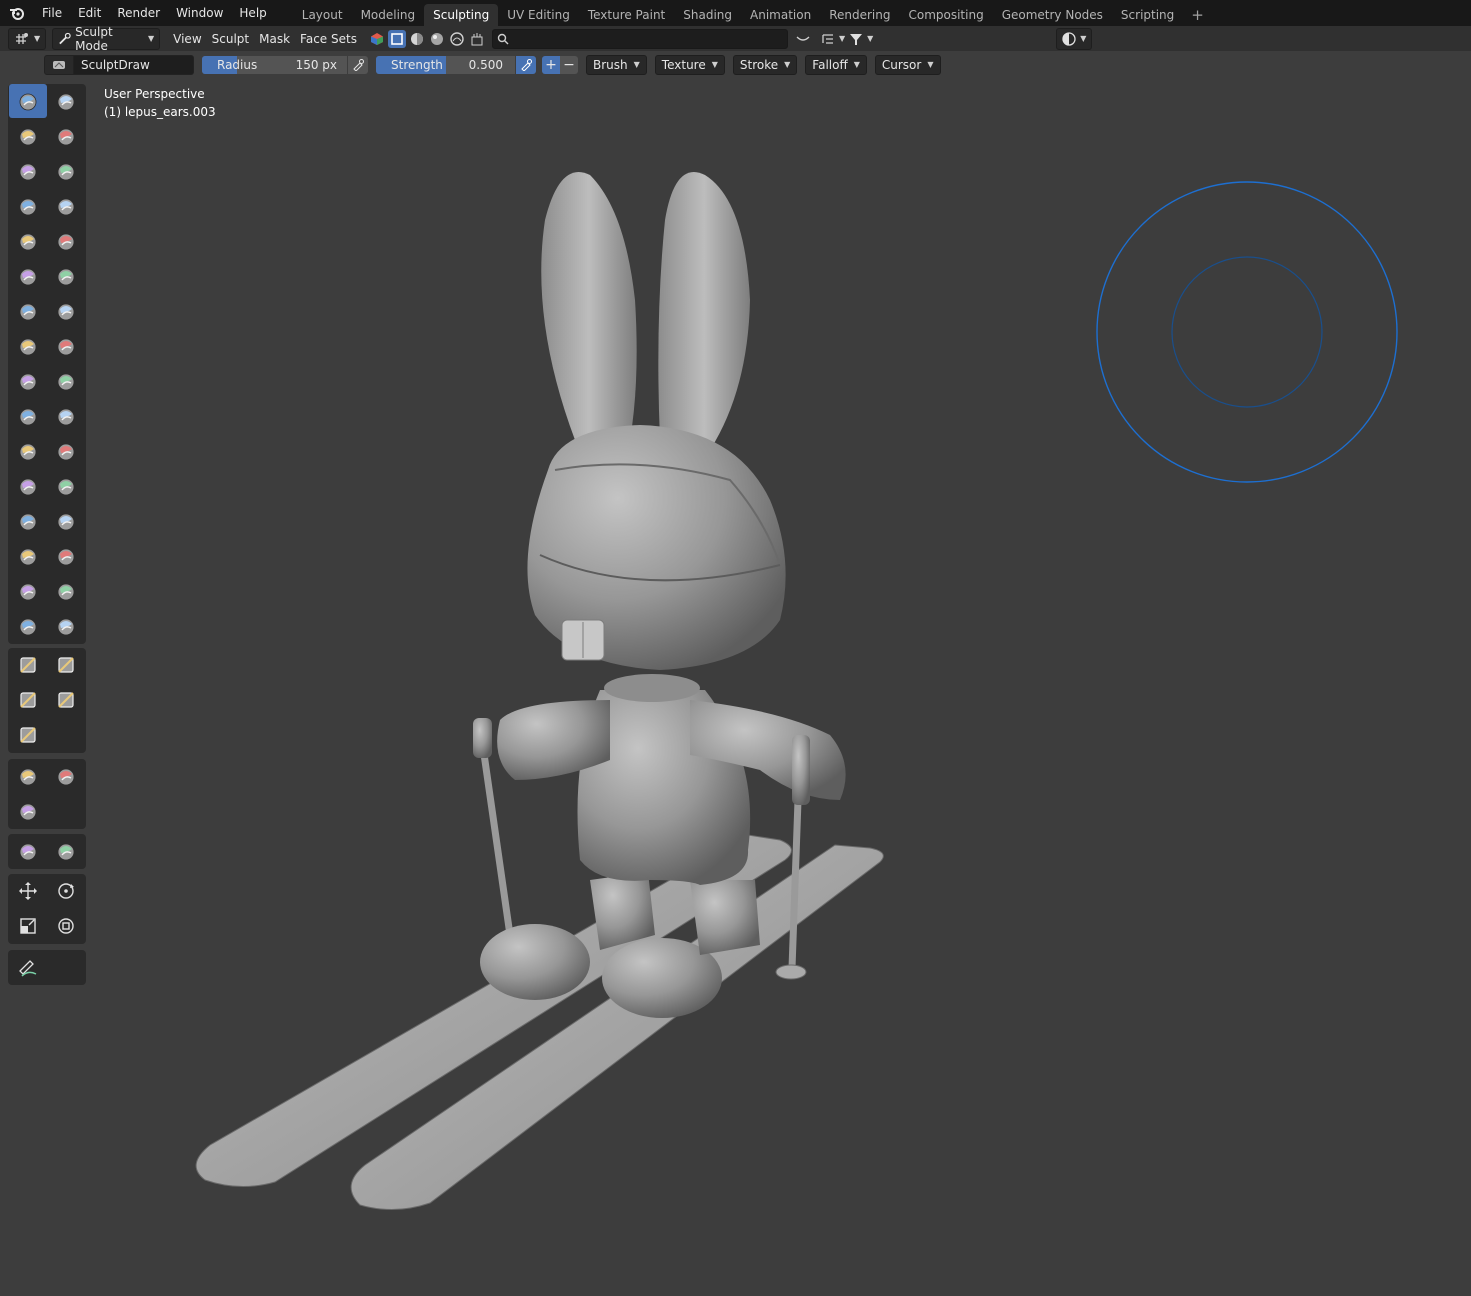  Describe the element at coordinates (780, 15) in the screenshot. I see `tab-animation: Animation` at that location.